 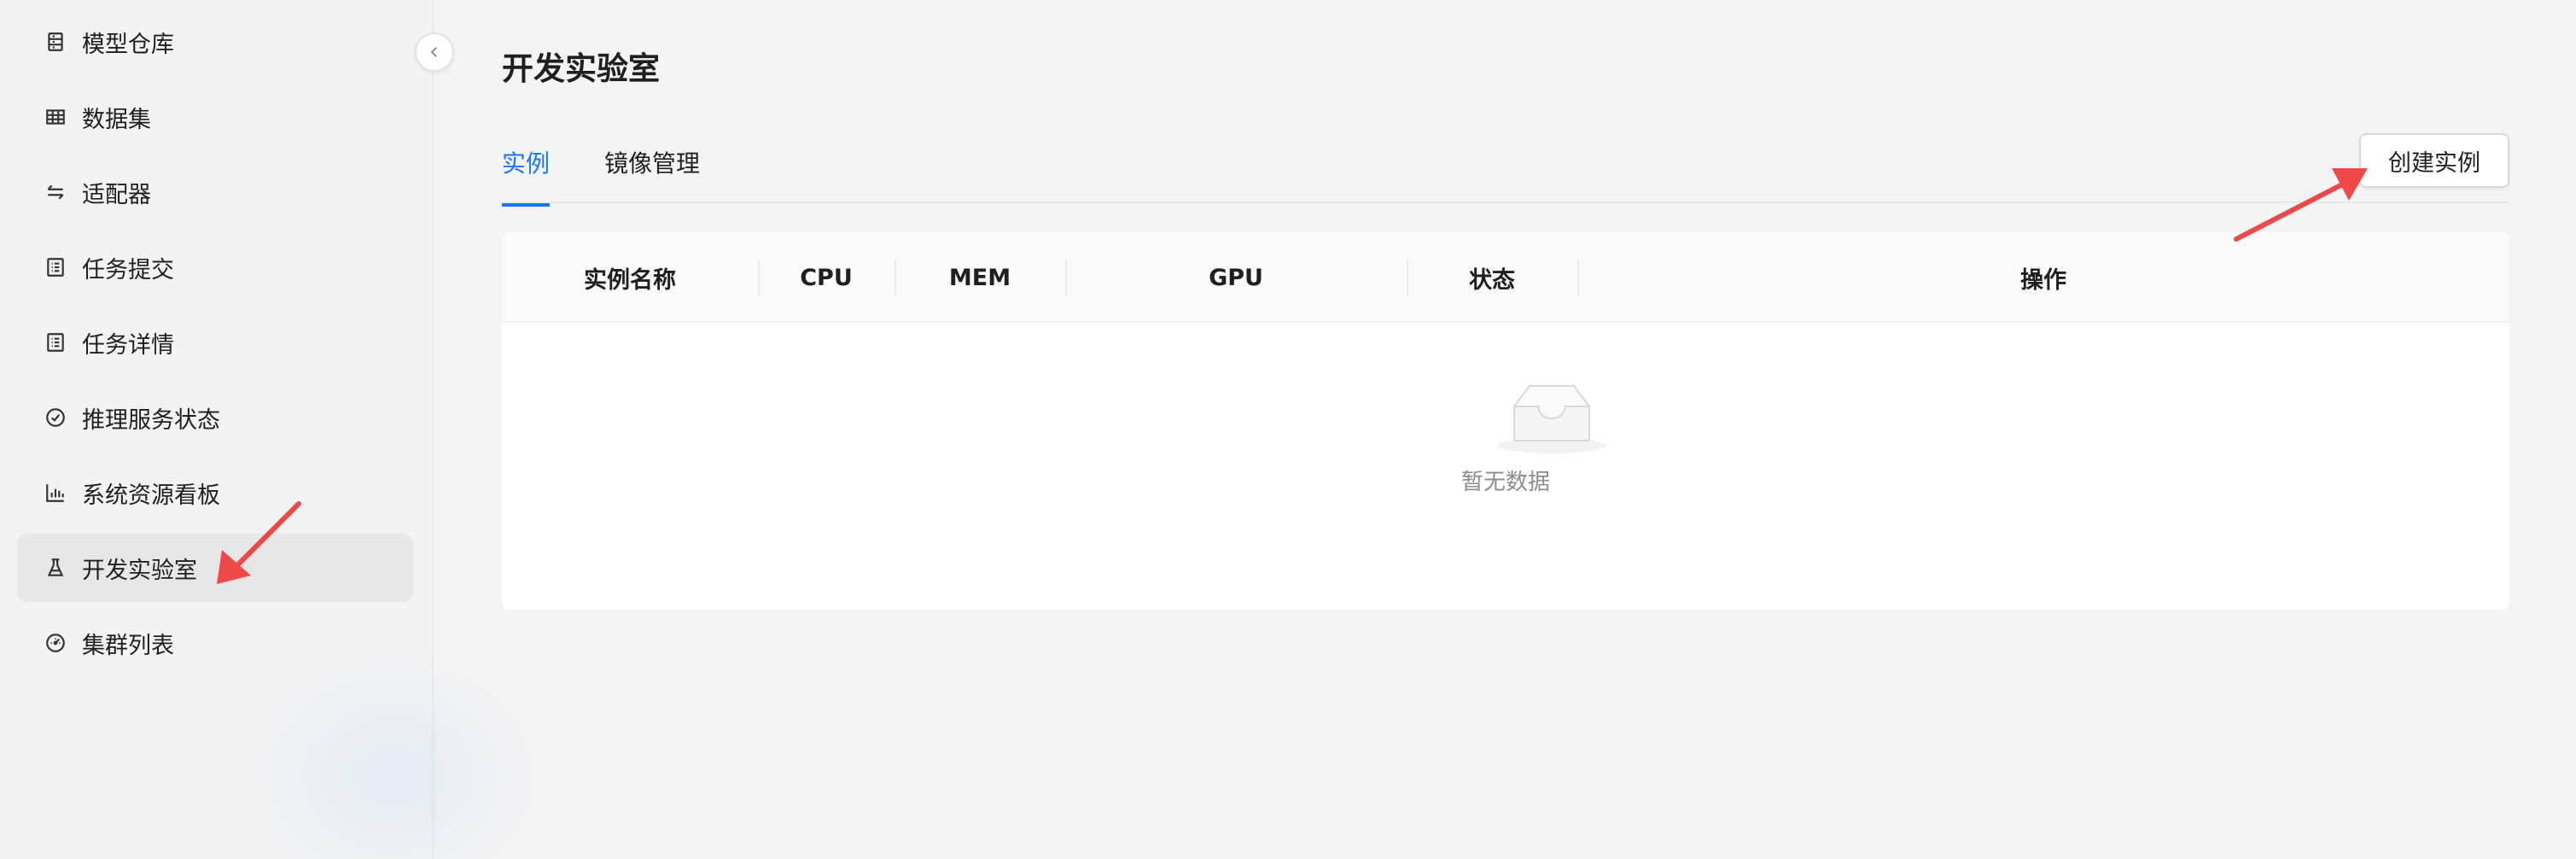 I want to click on column-header-instance-name: 实例名称, so click(x=630, y=280).